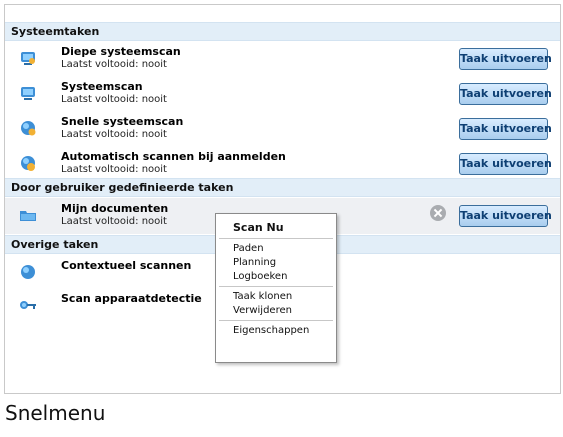  Describe the element at coordinates (121, 51) in the screenshot. I see `task-title: Diepe systeemscan` at that location.